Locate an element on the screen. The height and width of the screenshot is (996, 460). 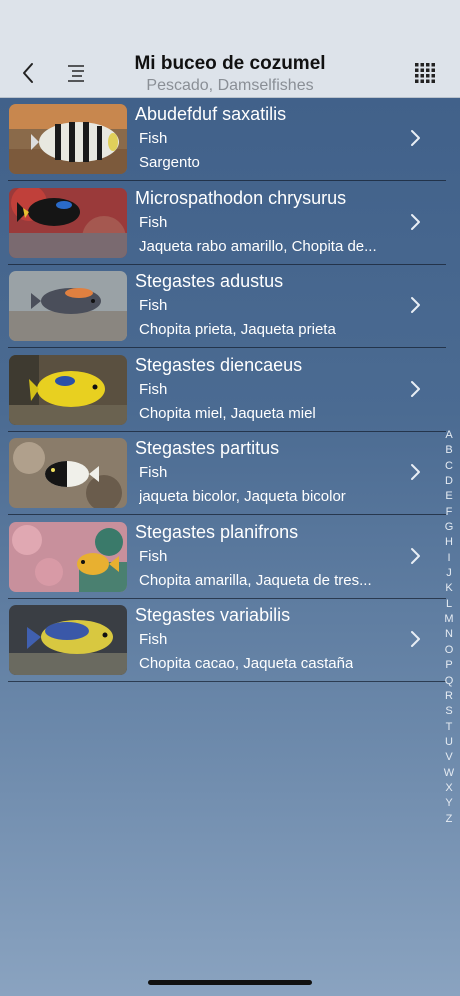
index-letter: D is located at coordinates (449, 481).